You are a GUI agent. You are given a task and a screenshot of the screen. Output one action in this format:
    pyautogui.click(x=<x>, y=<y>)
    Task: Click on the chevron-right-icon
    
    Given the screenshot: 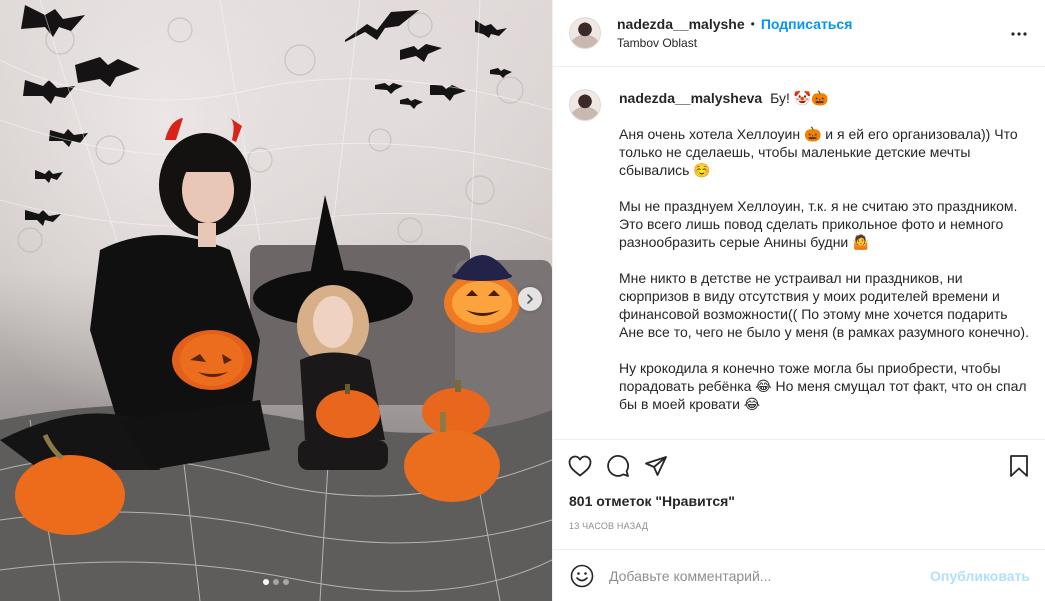 What is the action you would take?
    pyautogui.click(x=530, y=299)
    